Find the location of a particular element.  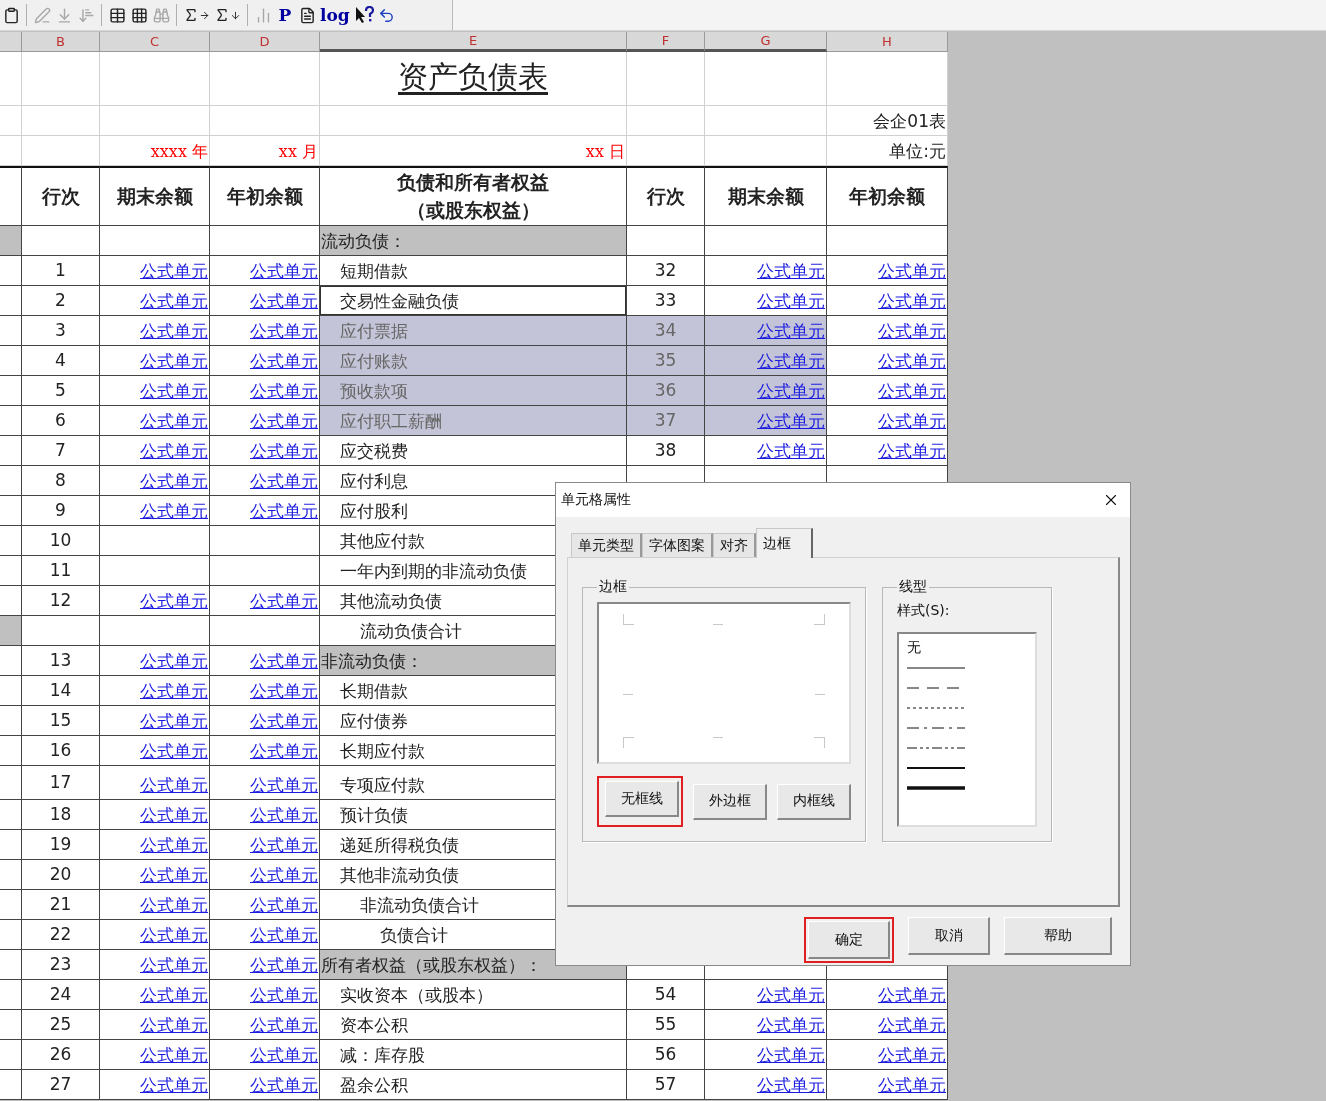

line-number: 23 is located at coordinates (60, 963).